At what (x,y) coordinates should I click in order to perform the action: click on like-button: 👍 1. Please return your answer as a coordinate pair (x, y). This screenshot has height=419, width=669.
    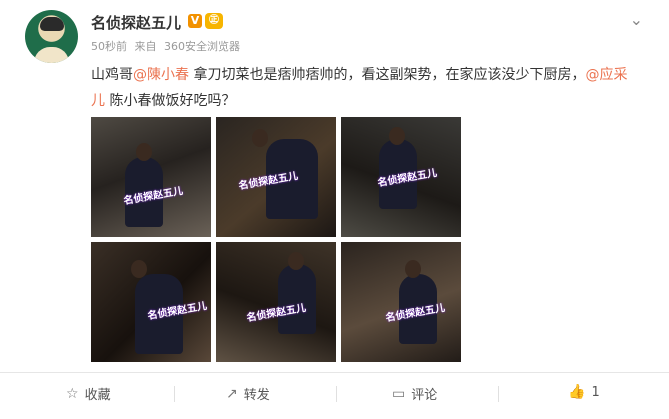
    Looking at the image, I should click on (584, 392).